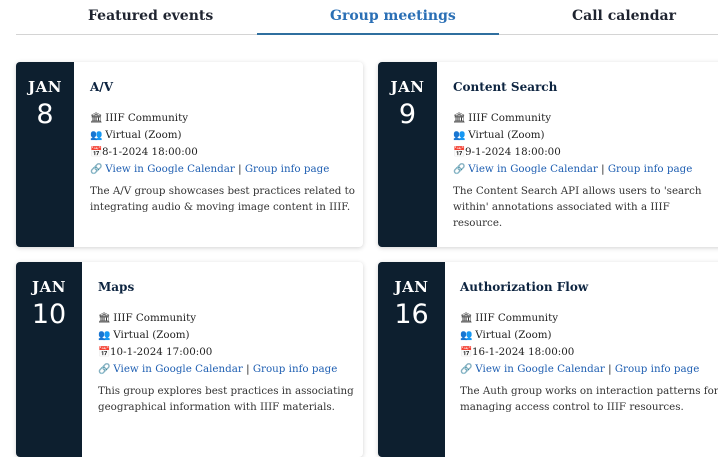 Image resolution: width=718 pixels, height=457 pixels. I want to click on event-datetime: 📅16-1-2024 18:00:00, so click(589, 352).